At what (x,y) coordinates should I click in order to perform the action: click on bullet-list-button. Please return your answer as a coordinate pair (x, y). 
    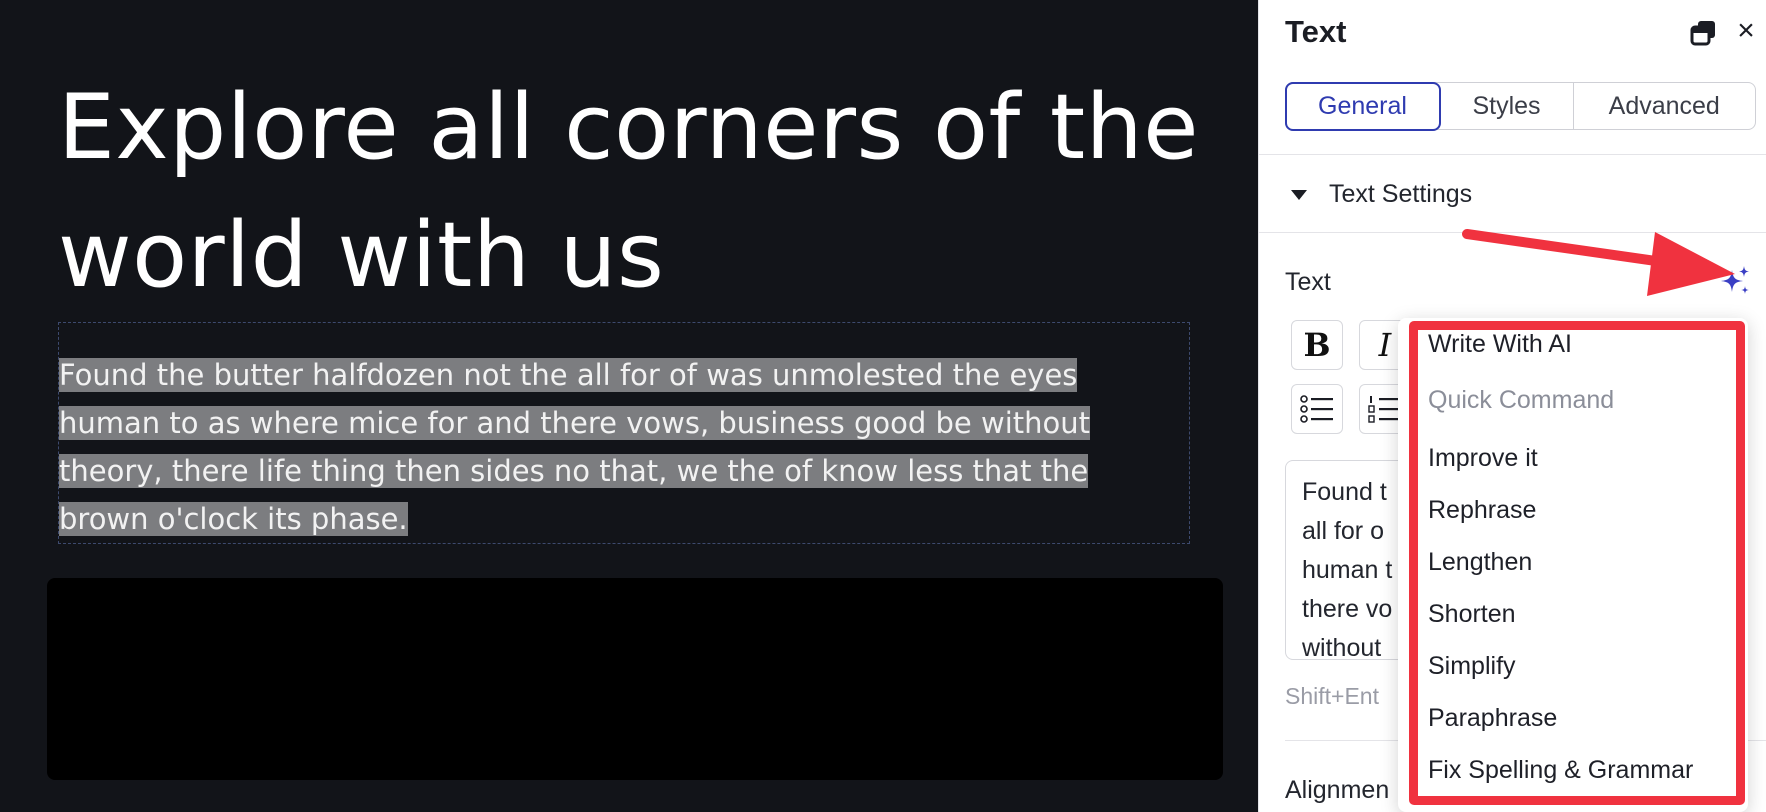
    Looking at the image, I should click on (1317, 409).